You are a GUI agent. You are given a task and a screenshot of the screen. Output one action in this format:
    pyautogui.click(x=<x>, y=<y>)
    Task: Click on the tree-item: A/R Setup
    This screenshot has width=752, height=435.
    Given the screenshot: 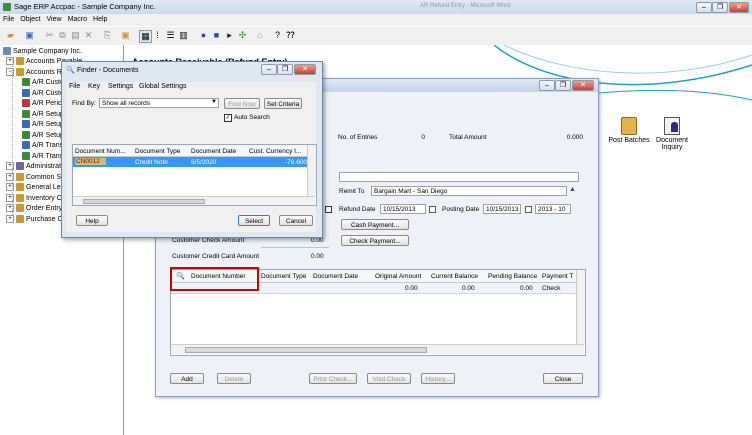 What is the action you would take?
    pyautogui.click(x=43, y=114)
    